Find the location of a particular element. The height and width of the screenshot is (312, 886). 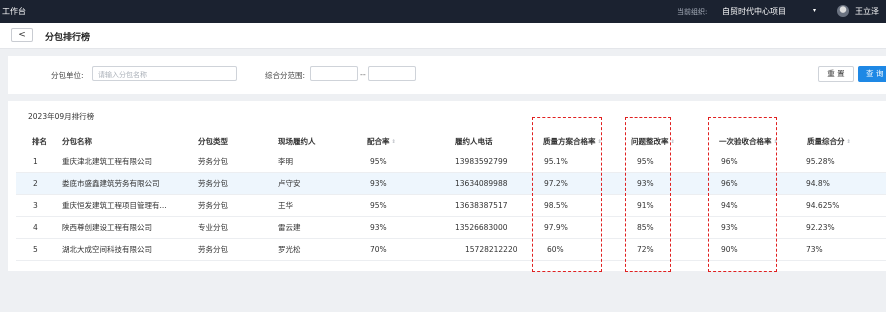

cell-rank: 2 is located at coordinates (35, 183).